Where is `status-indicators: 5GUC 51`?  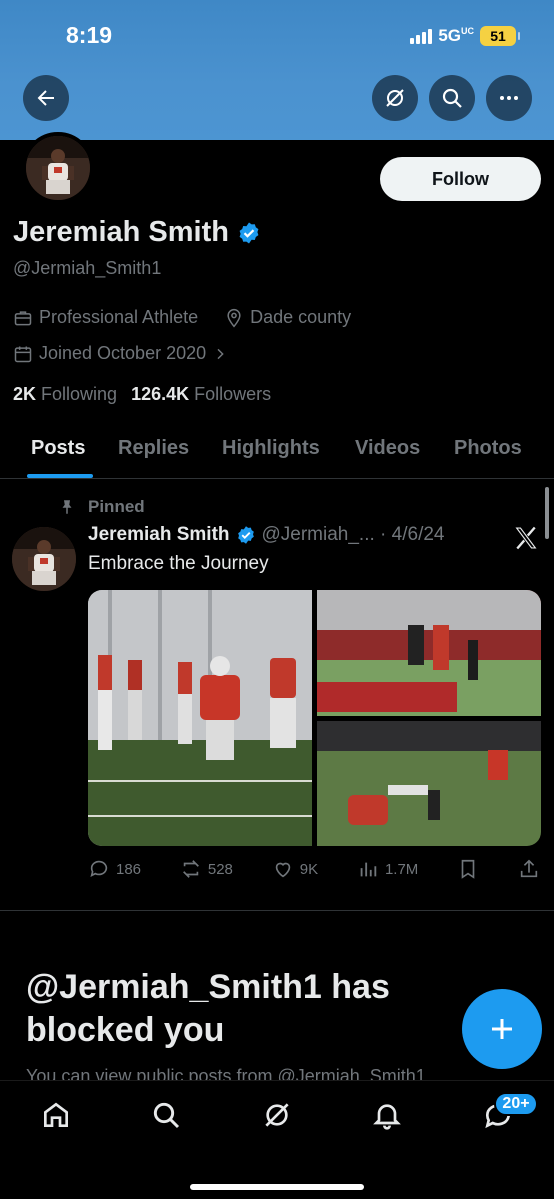 status-indicators: 5GUC 51 is located at coordinates (465, 36).